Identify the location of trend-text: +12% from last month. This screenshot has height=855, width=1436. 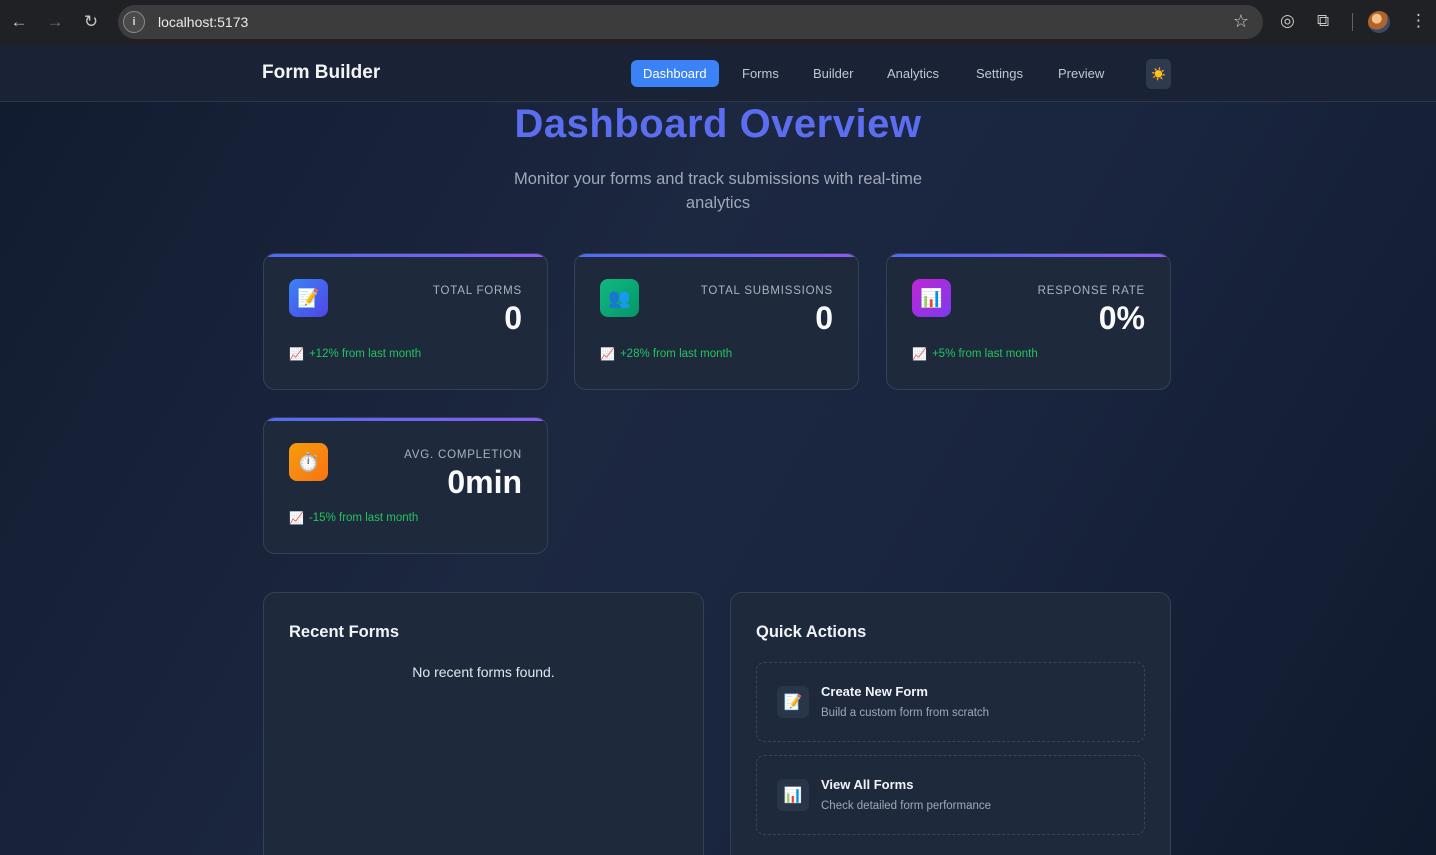
(365, 354).